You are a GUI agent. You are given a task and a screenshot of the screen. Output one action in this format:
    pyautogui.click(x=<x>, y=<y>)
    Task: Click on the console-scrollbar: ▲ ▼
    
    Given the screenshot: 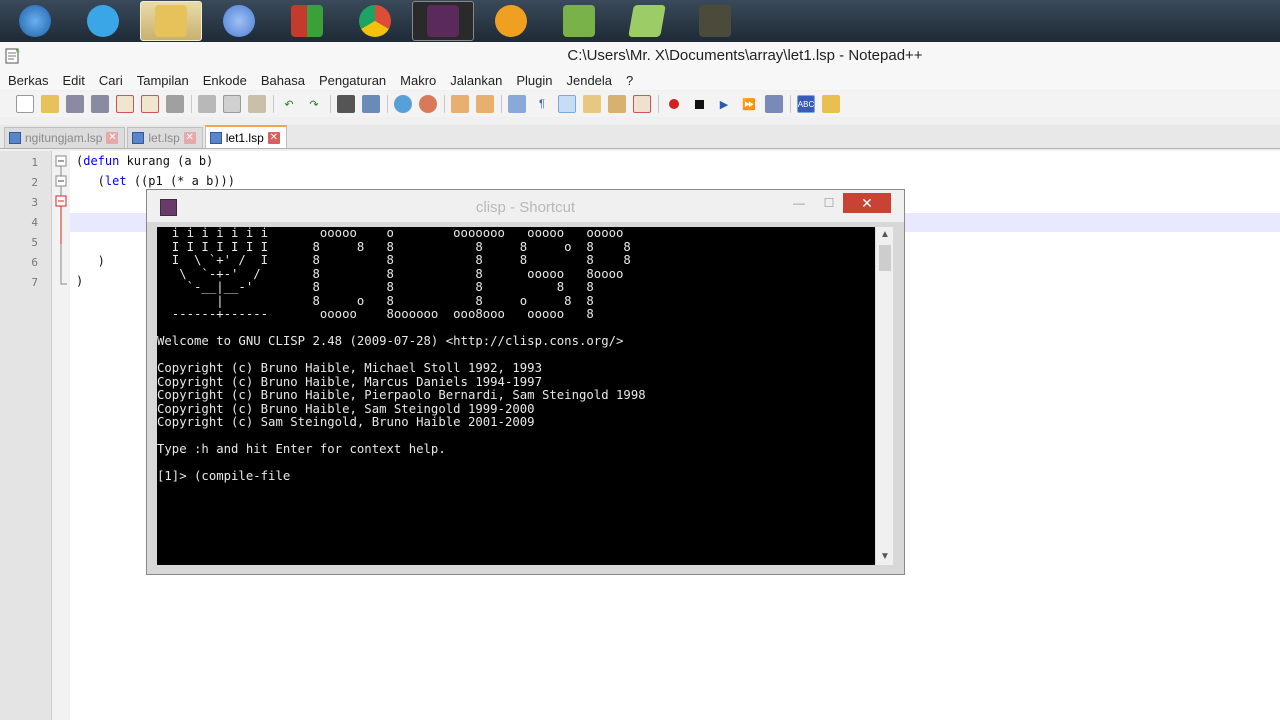 What is the action you would take?
    pyautogui.click(x=884, y=396)
    